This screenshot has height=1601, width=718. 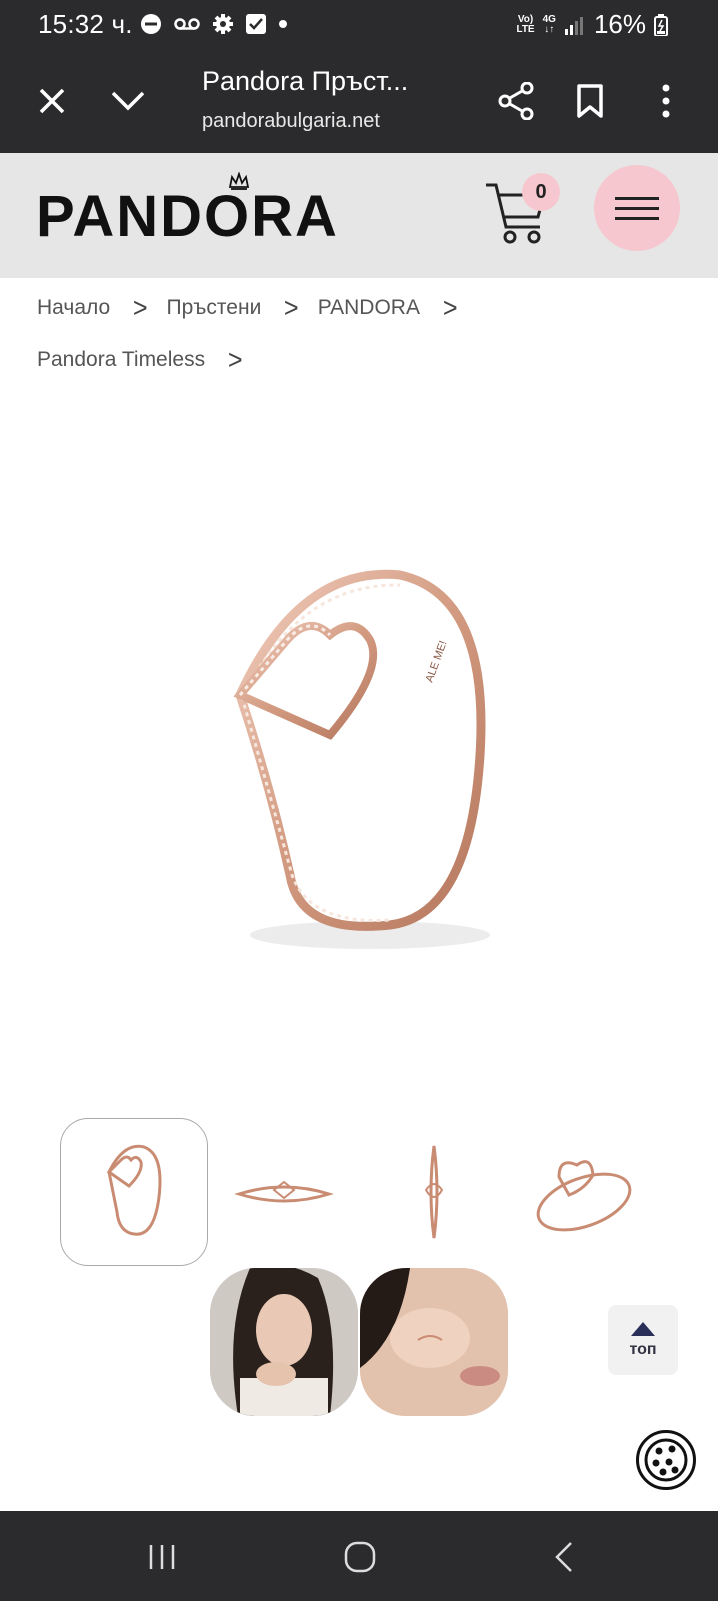 I want to click on task-check-icon, so click(x=256, y=24).